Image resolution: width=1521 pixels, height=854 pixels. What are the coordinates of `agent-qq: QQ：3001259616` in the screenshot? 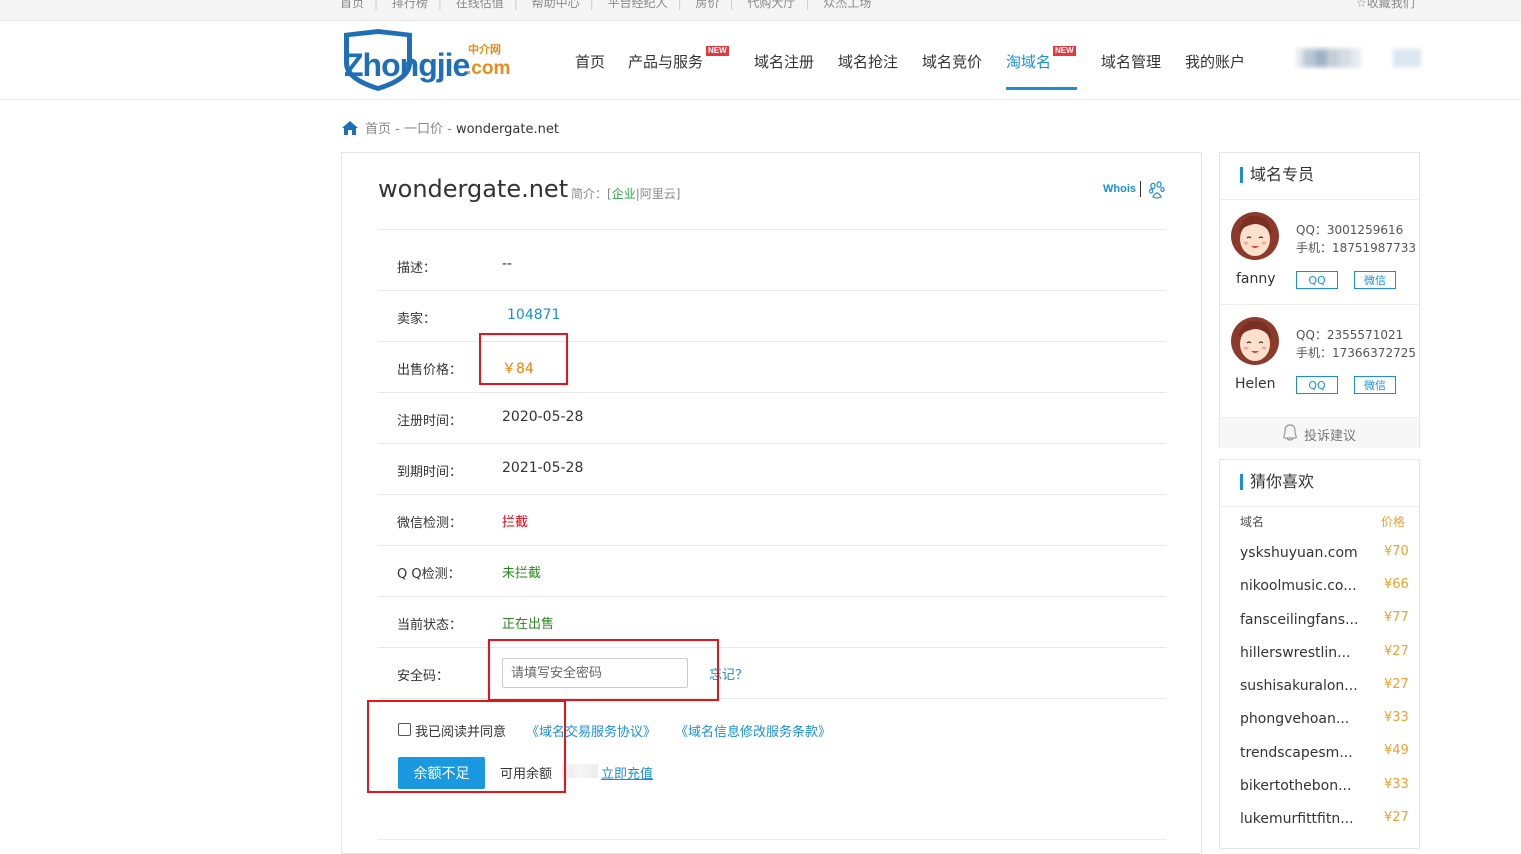 It's located at (1350, 230).